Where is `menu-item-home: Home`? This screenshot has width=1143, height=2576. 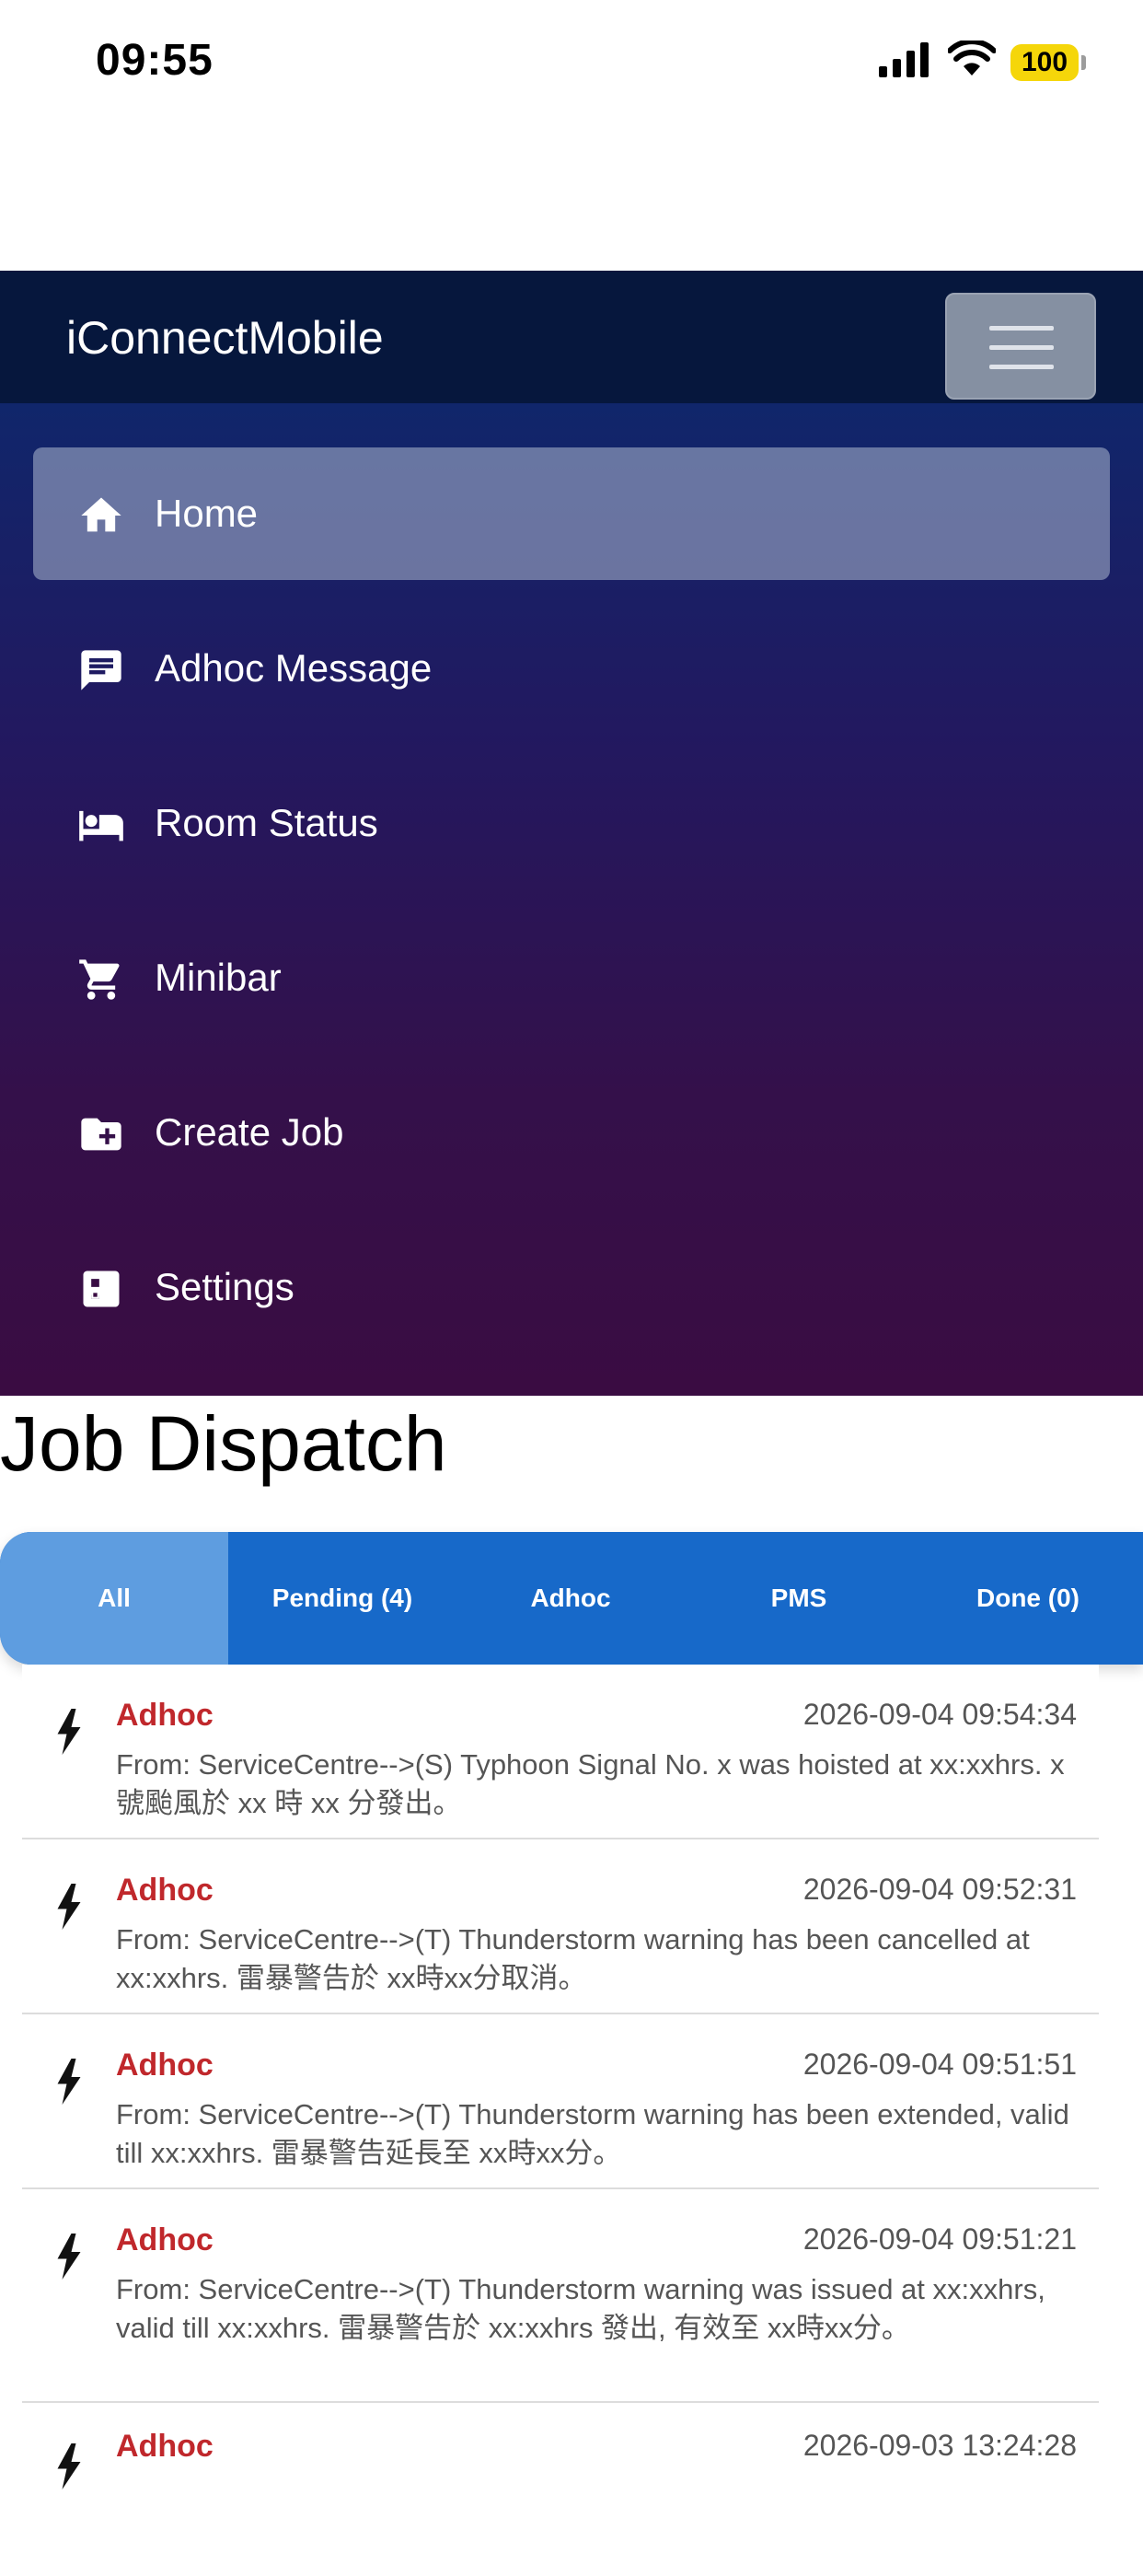
menu-item-home: Home is located at coordinates (571, 513).